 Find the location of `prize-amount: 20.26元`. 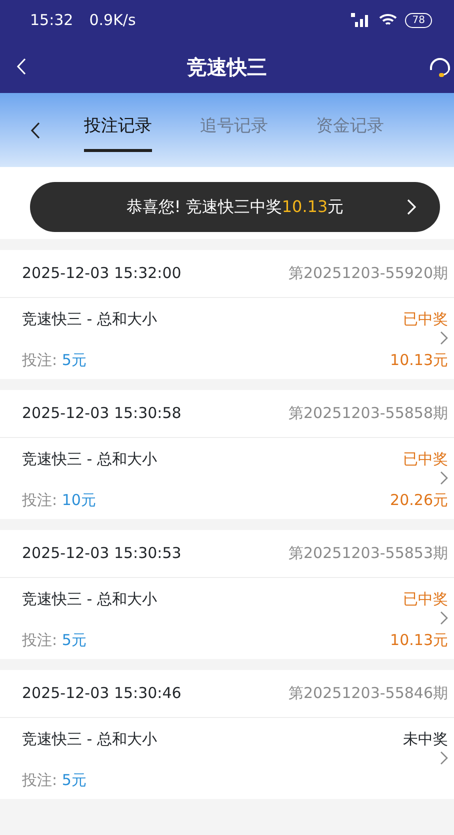

prize-amount: 20.26元 is located at coordinates (419, 500).